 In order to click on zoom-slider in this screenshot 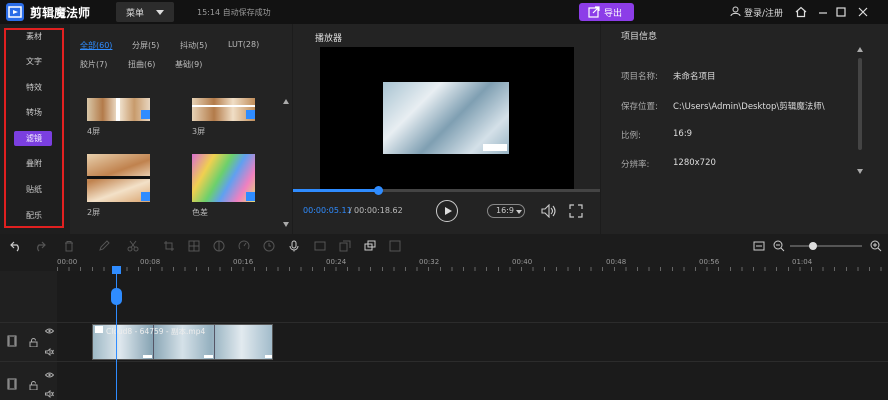, I will do `click(826, 246)`.